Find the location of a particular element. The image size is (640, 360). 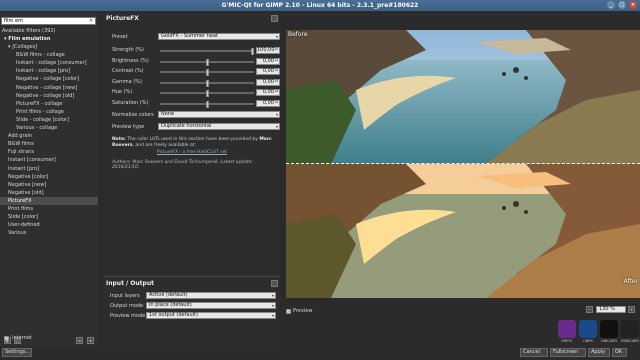

fullscreen-button: Fullscreen is located at coordinates (568, 352).